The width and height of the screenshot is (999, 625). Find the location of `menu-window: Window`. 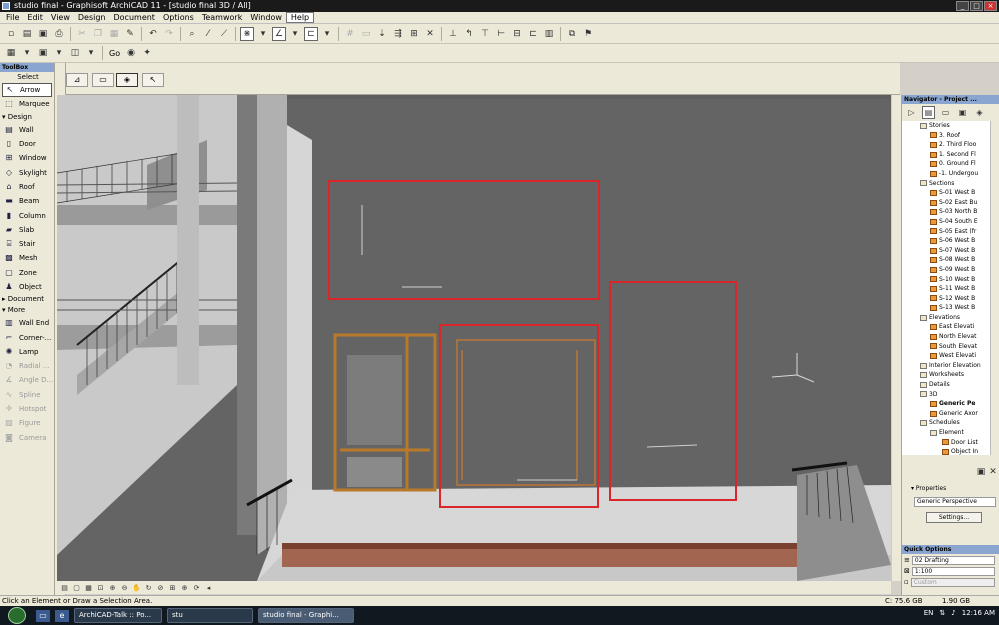

menu-window: Window is located at coordinates (266, 17).